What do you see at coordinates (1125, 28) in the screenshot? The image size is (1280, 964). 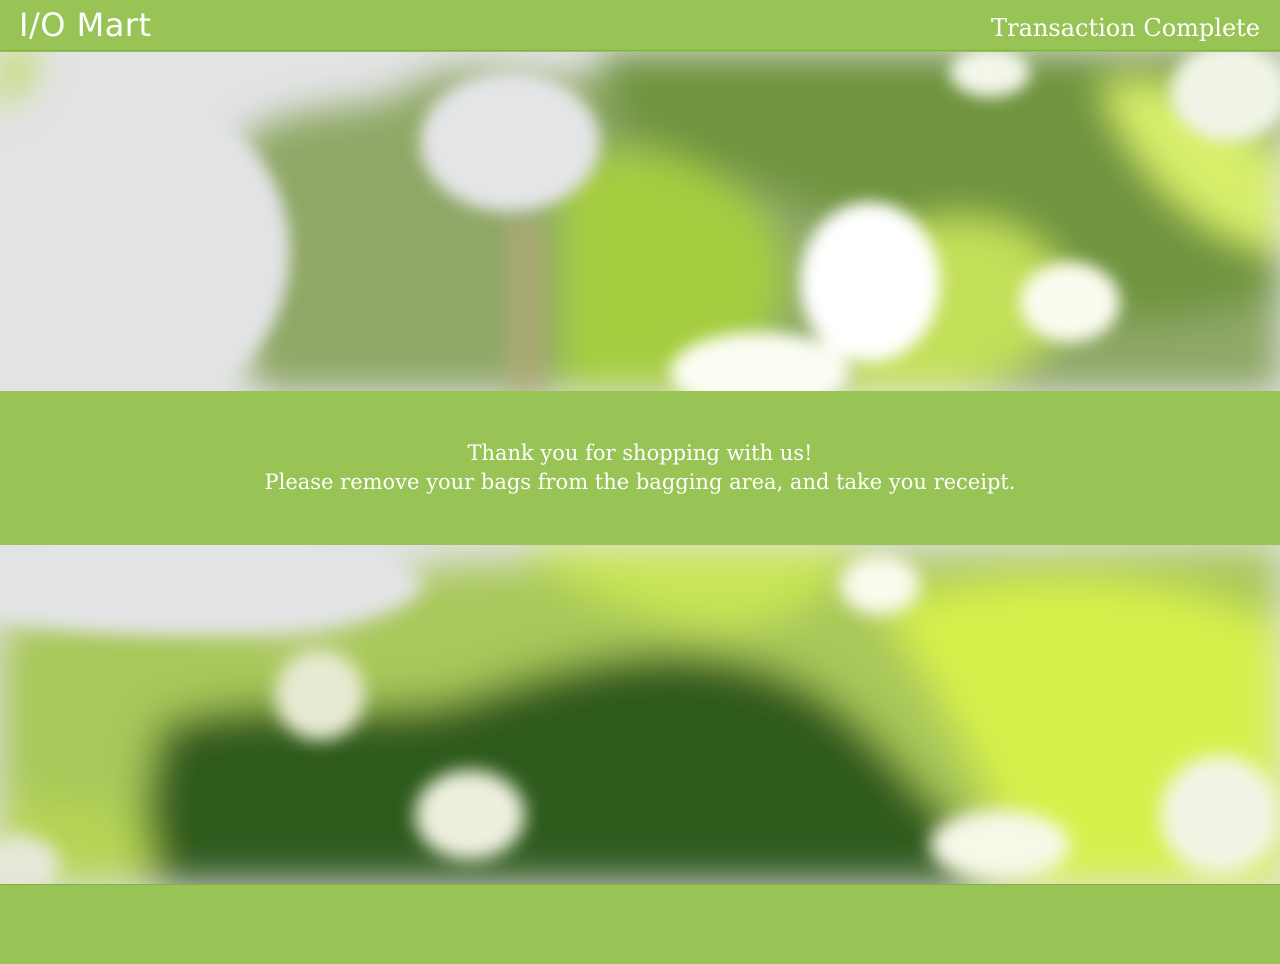 I see `transaction-status: Transaction Complete` at bounding box center [1125, 28].